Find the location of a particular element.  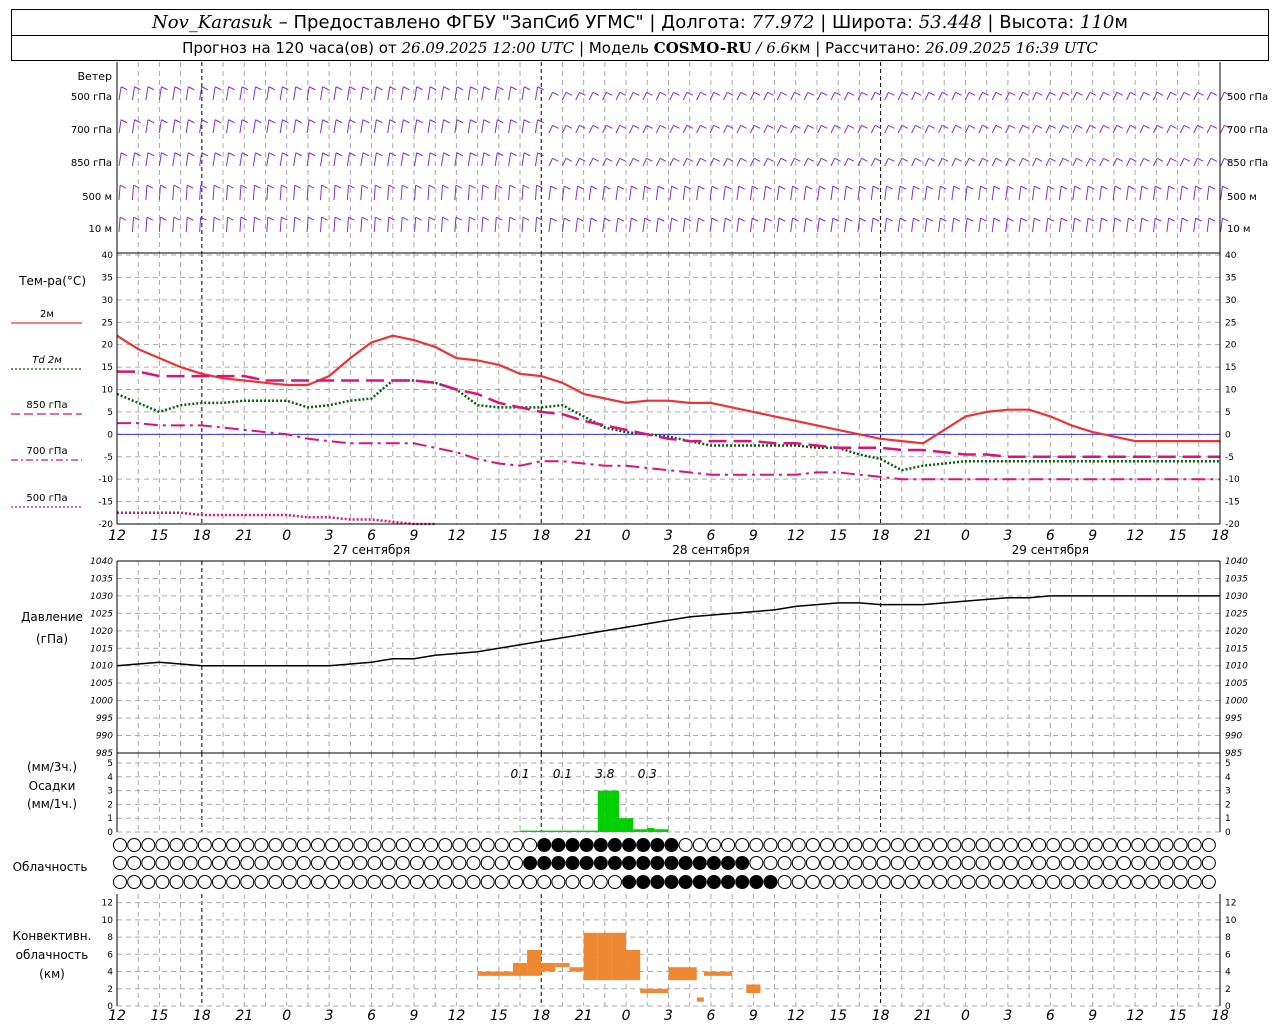

legend-label: 500 гПа is located at coordinates (46, 498).